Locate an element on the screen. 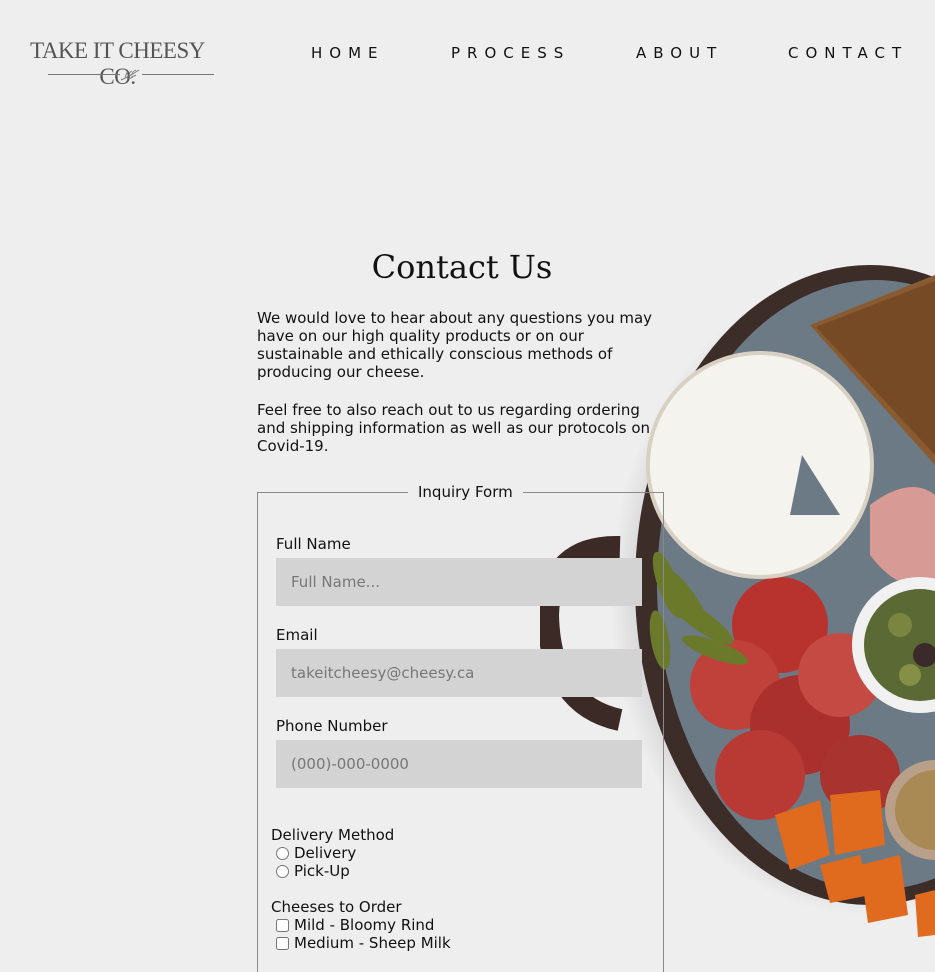  pickup-option-label: Pick-Up is located at coordinates (322, 871).